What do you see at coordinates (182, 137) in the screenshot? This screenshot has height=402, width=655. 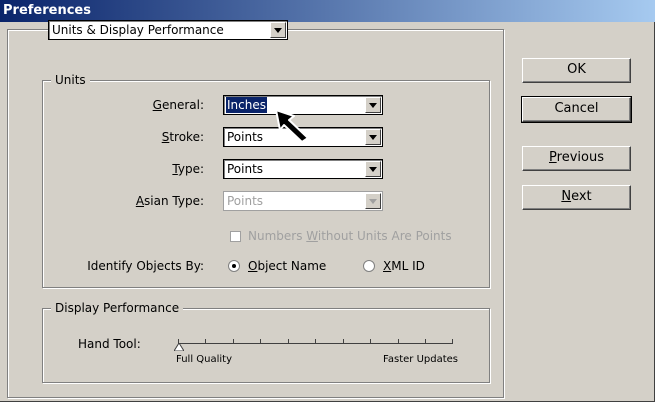 I see `stroke-label: Stroke:` at bounding box center [182, 137].